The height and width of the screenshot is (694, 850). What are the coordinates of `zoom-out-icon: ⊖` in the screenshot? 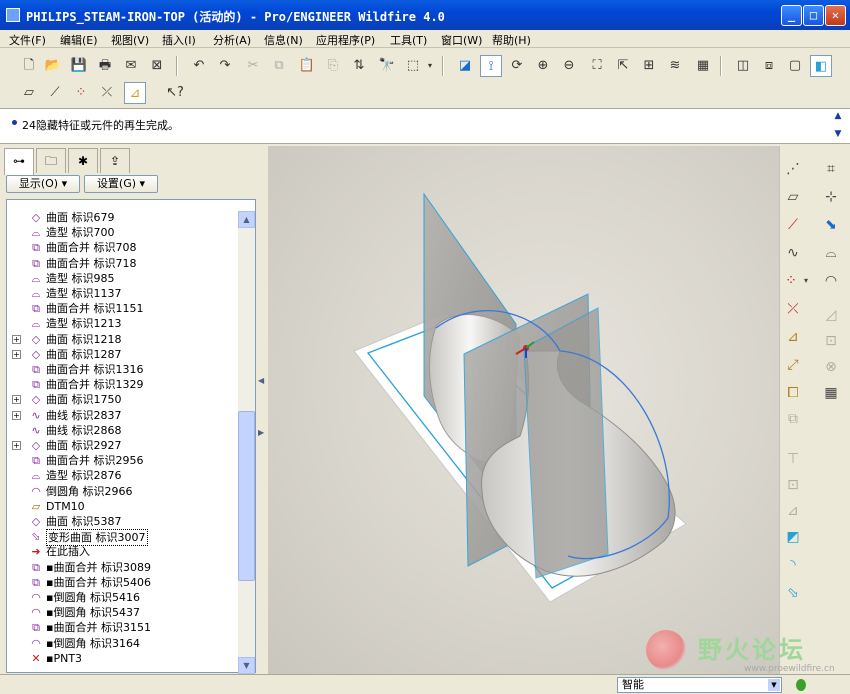 It's located at (569, 66).